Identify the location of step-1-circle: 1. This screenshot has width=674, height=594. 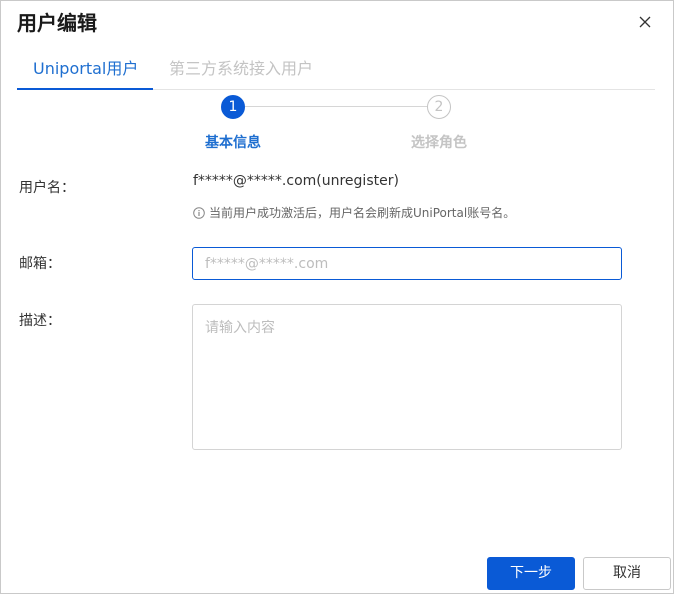
(233, 107).